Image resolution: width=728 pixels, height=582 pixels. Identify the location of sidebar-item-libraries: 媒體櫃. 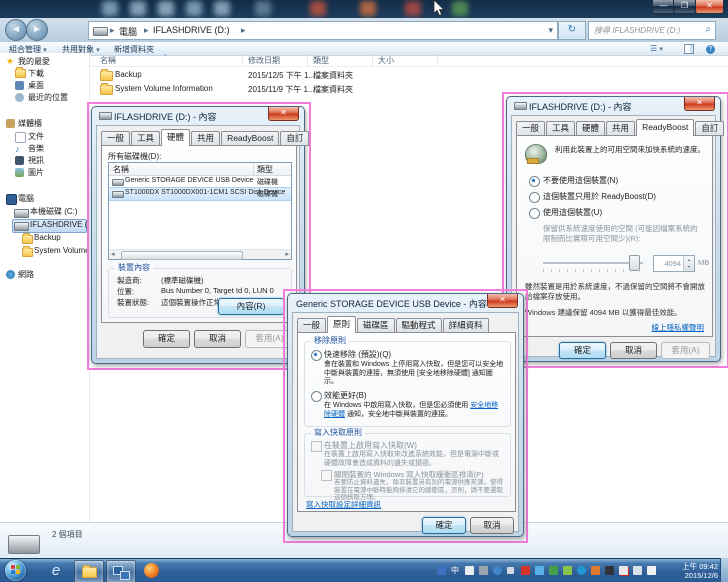
(30, 123).